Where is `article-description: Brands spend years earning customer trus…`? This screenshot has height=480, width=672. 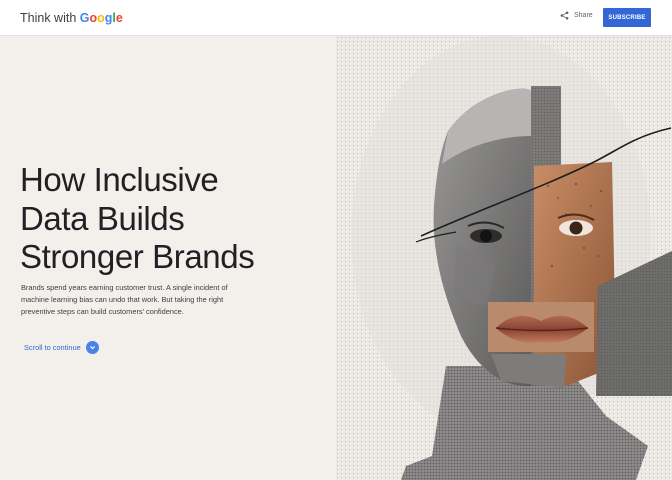 article-description: Brands spend years earning customer trus… is located at coordinates (124, 299).